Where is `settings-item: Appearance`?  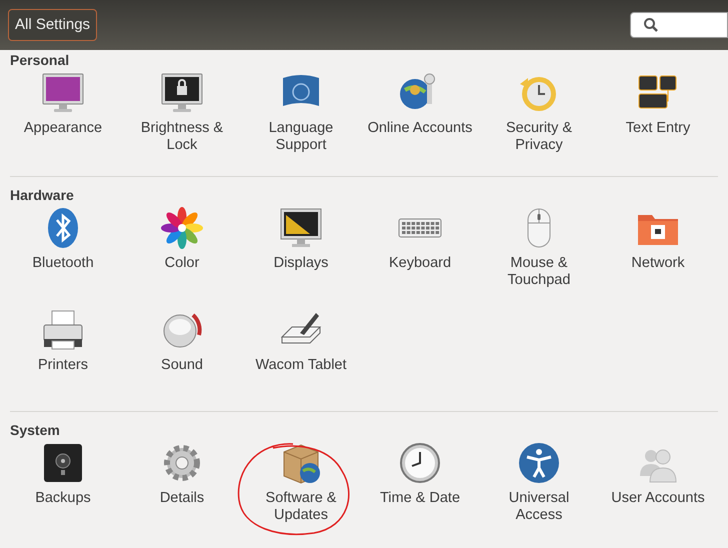
settings-item: Appearance is located at coordinates (63, 119).